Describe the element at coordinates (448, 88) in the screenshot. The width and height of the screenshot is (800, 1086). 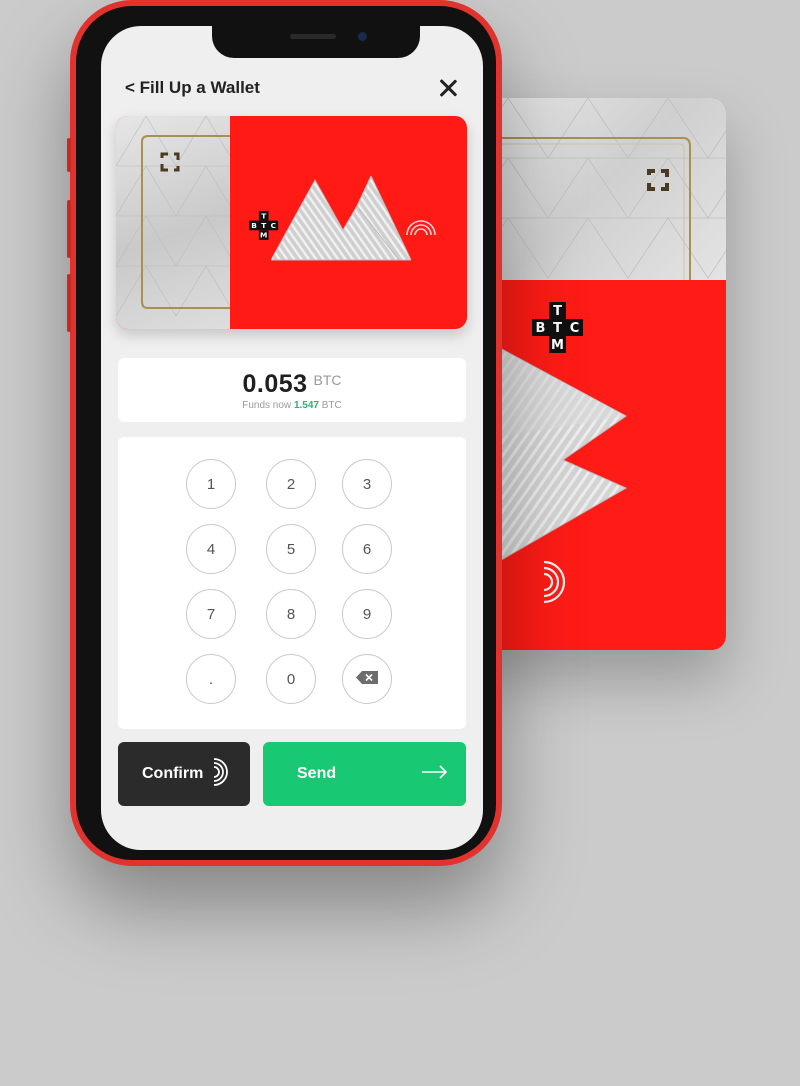
I see `close-icon` at that location.